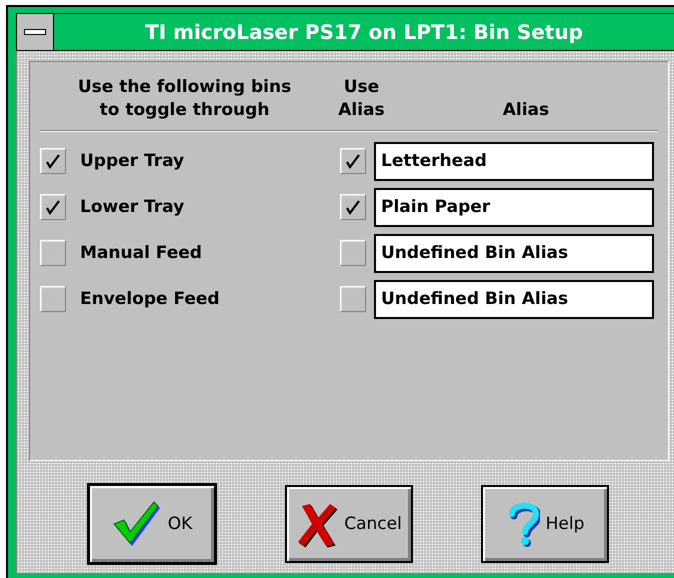 Image resolution: width=674 pixels, height=578 pixels. What do you see at coordinates (514, 207) in the screenshot?
I see `alias-field: Plain Paper` at bounding box center [514, 207].